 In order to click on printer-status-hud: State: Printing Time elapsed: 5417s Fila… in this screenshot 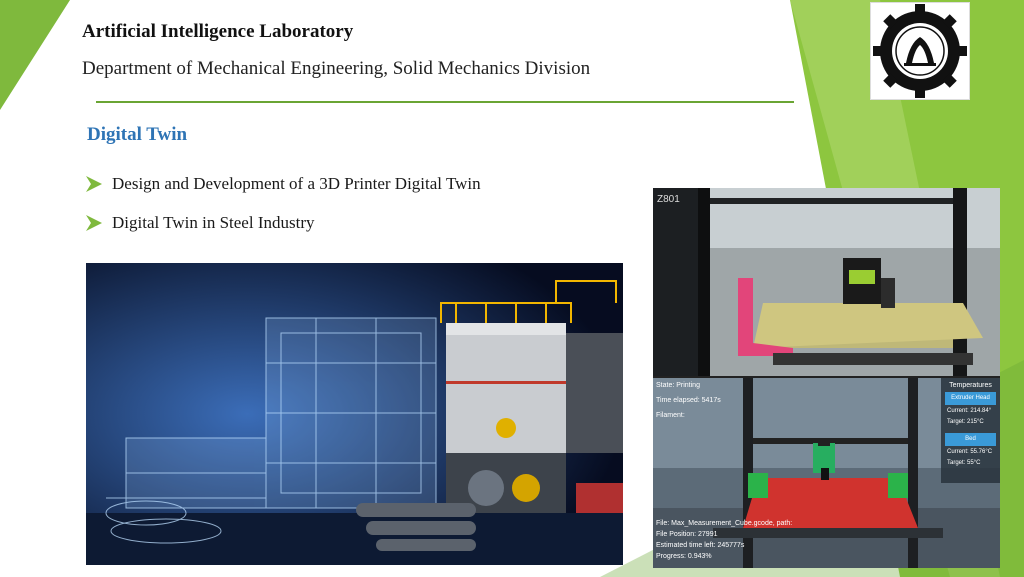, I will do `click(688, 400)`.